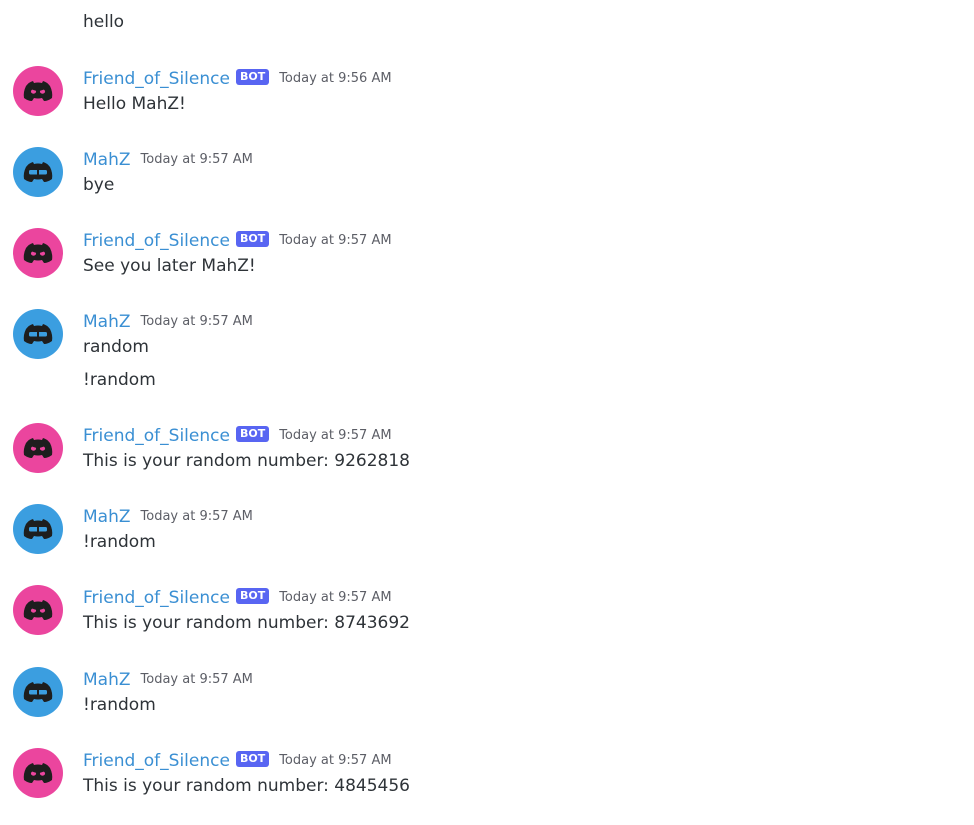 This screenshot has height=825, width=974. Describe the element at coordinates (246, 623) in the screenshot. I see `message-text: This is your random number: 8743692` at that location.